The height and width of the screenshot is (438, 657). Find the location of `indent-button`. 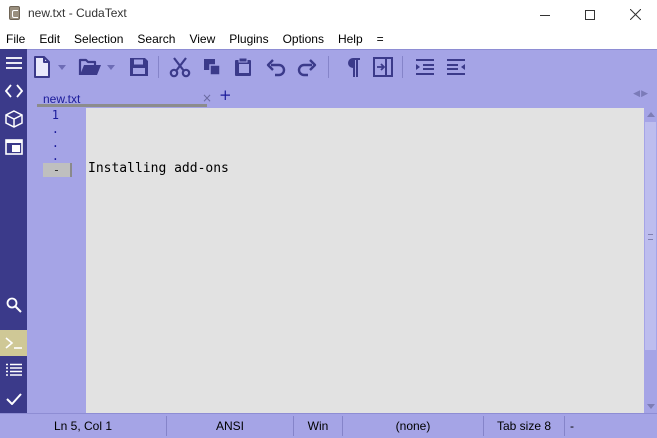

indent-button is located at coordinates (425, 67).